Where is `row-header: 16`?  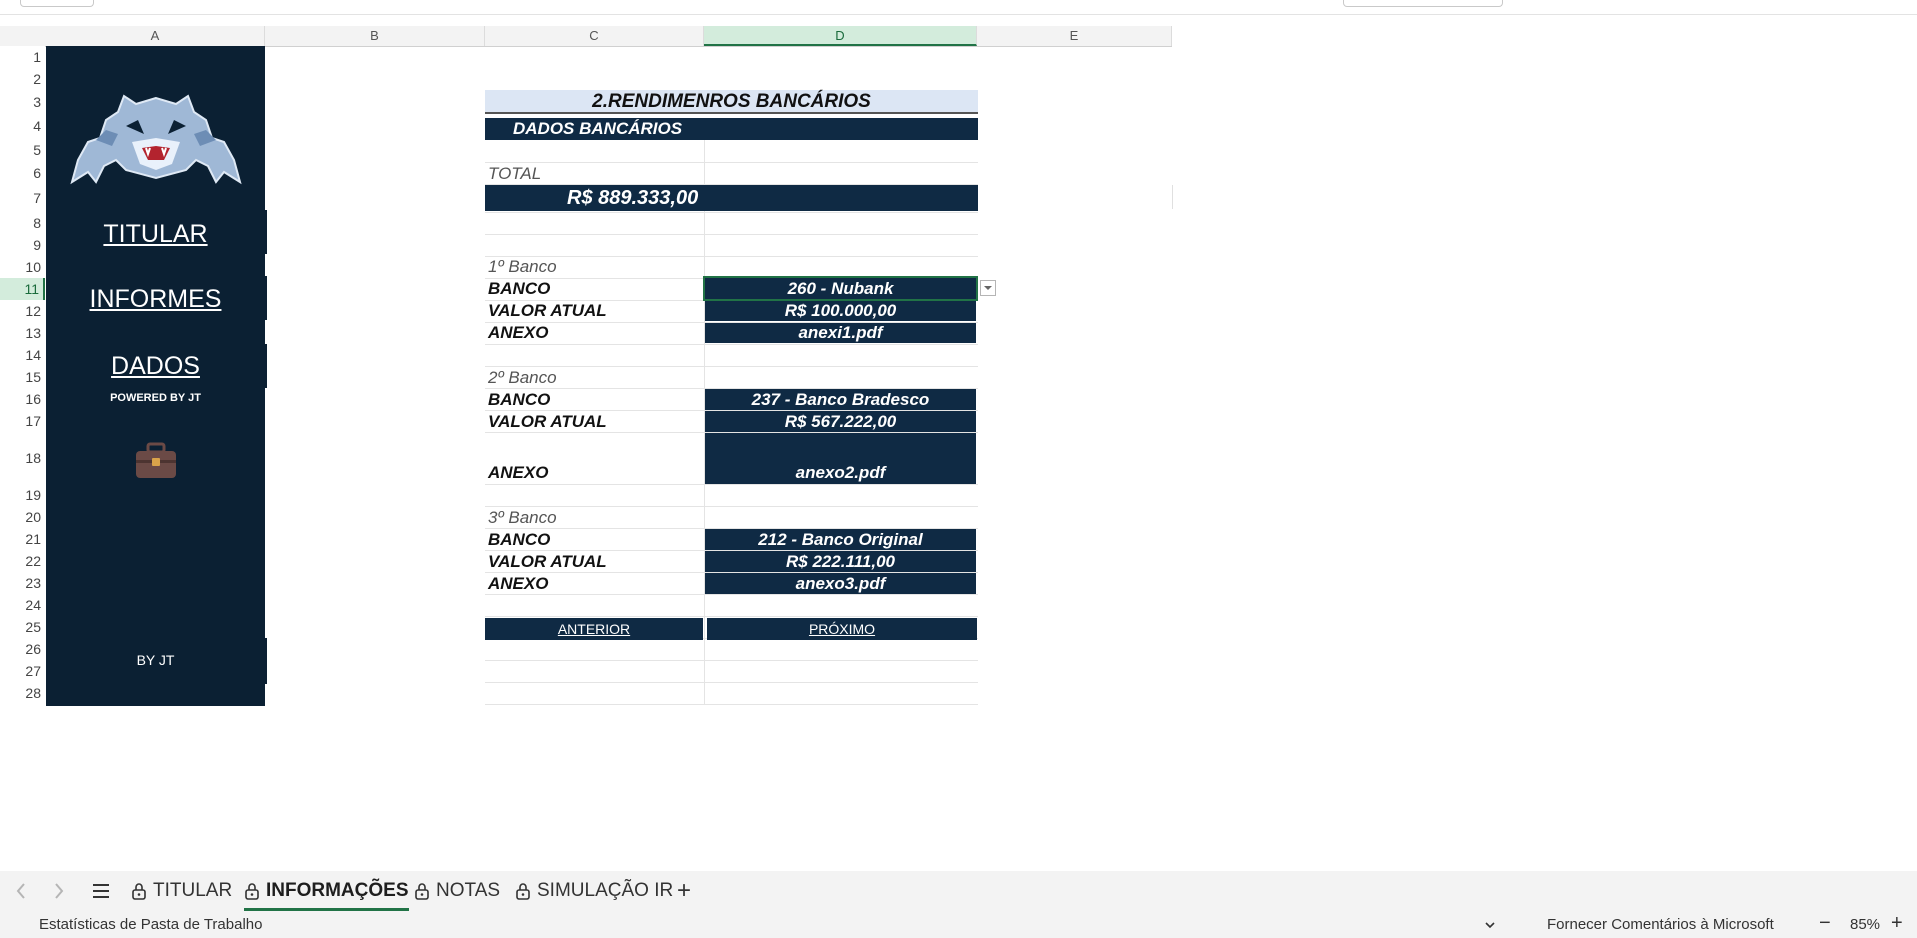
row-header: 16 is located at coordinates (22, 399).